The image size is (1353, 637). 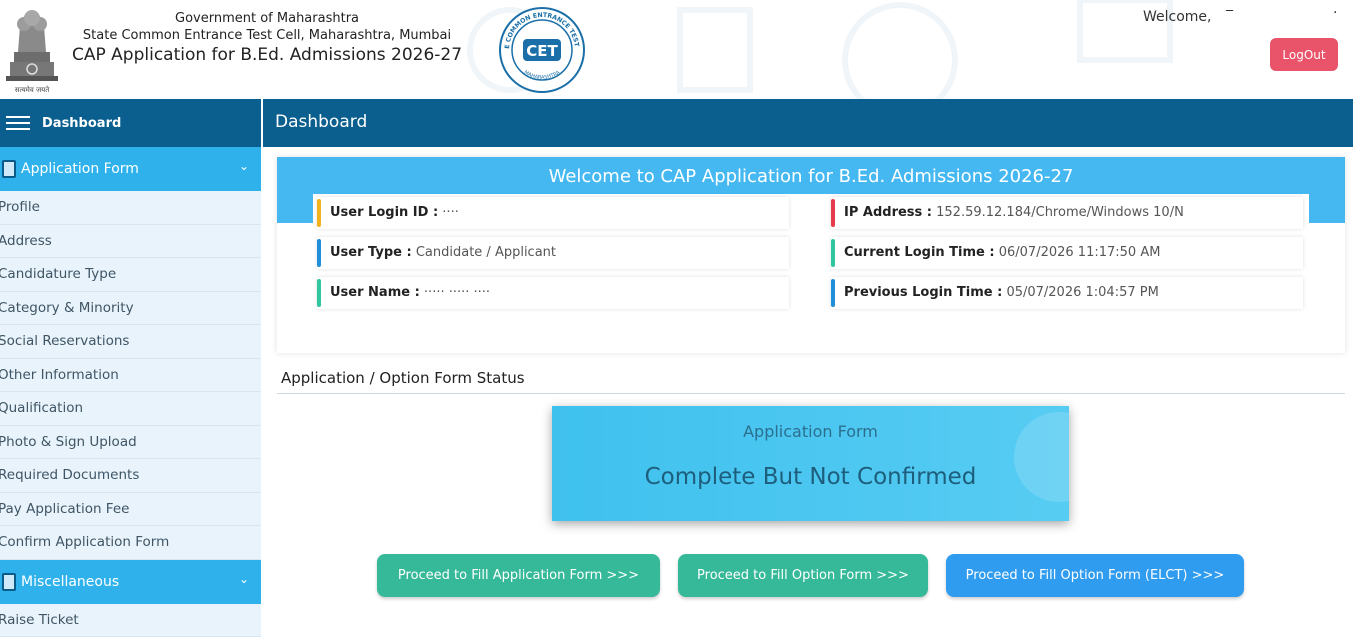 What do you see at coordinates (9, 169) in the screenshot?
I see `form-icon` at bounding box center [9, 169].